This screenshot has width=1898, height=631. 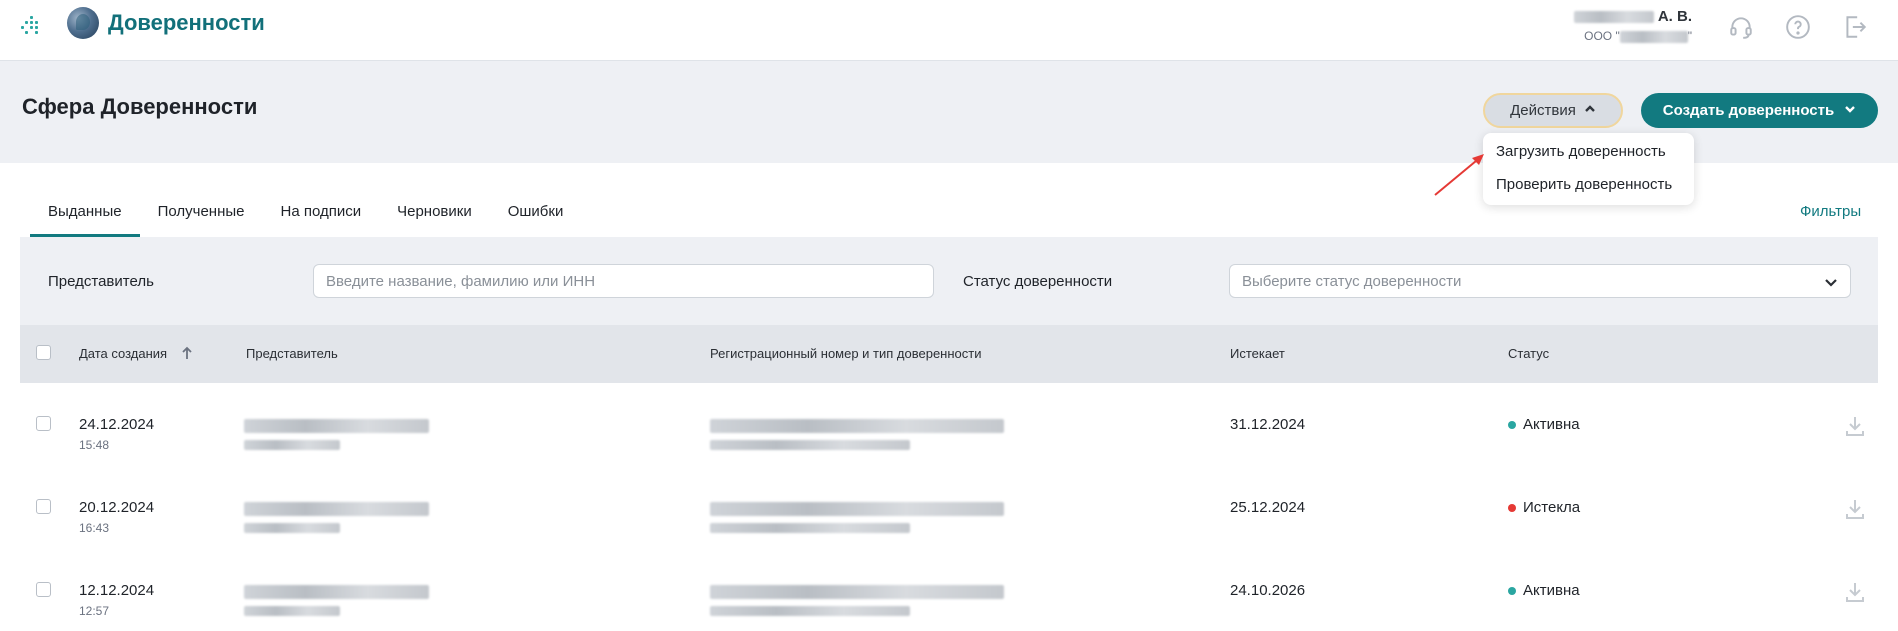 What do you see at coordinates (85, 215) in the screenshot?
I see `tab-issued: Выданные` at bounding box center [85, 215].